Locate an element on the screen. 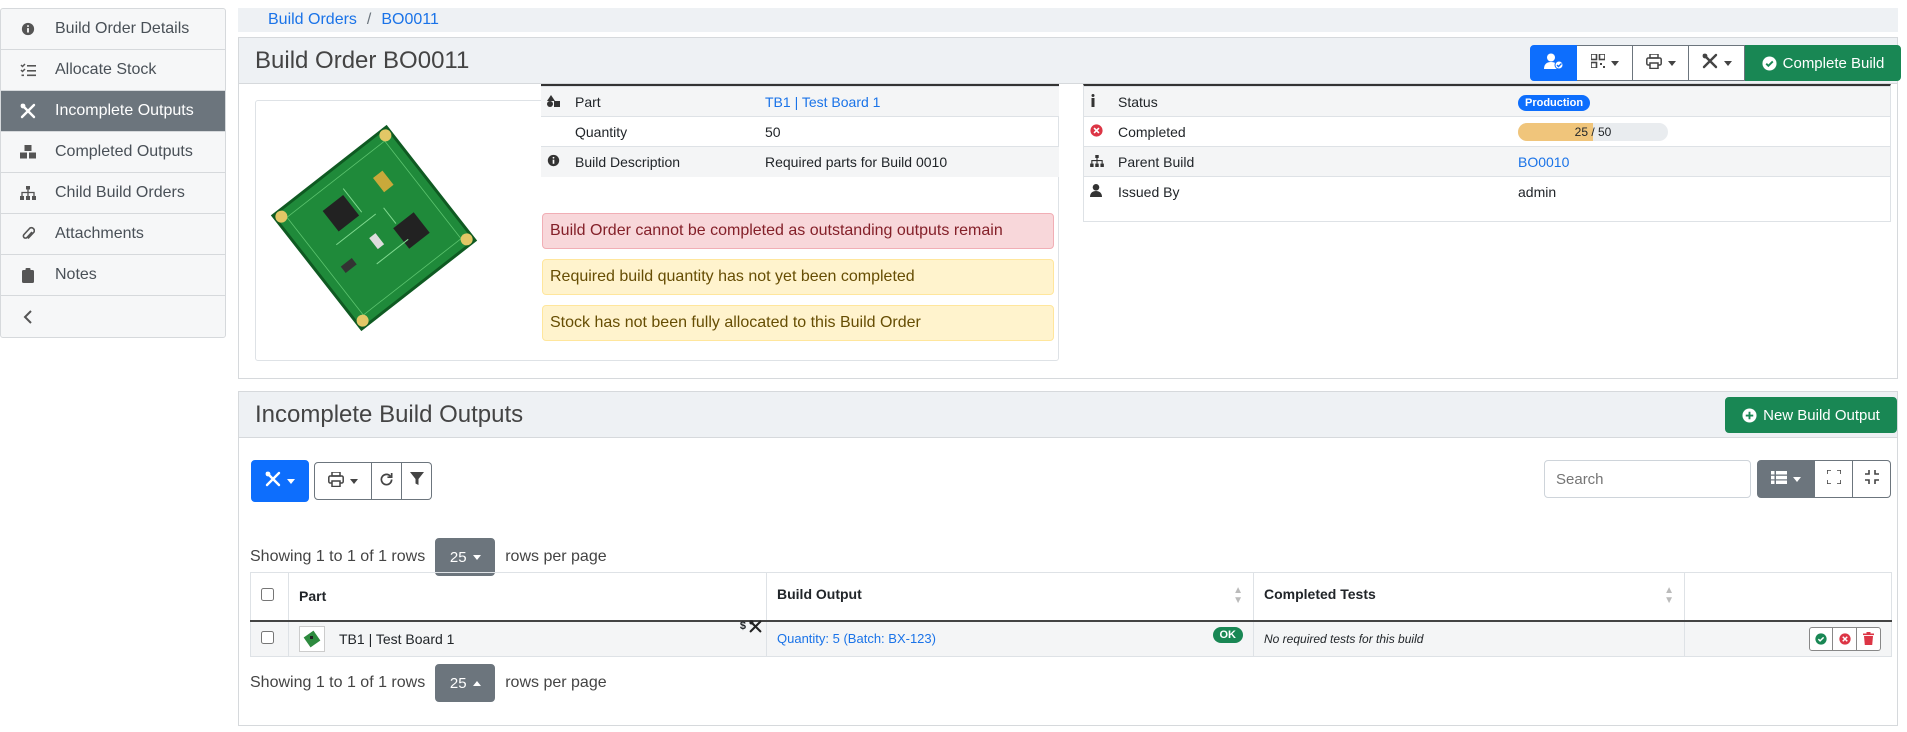  column-header-label: Completed Tests is located at coordinates (1320, 594).